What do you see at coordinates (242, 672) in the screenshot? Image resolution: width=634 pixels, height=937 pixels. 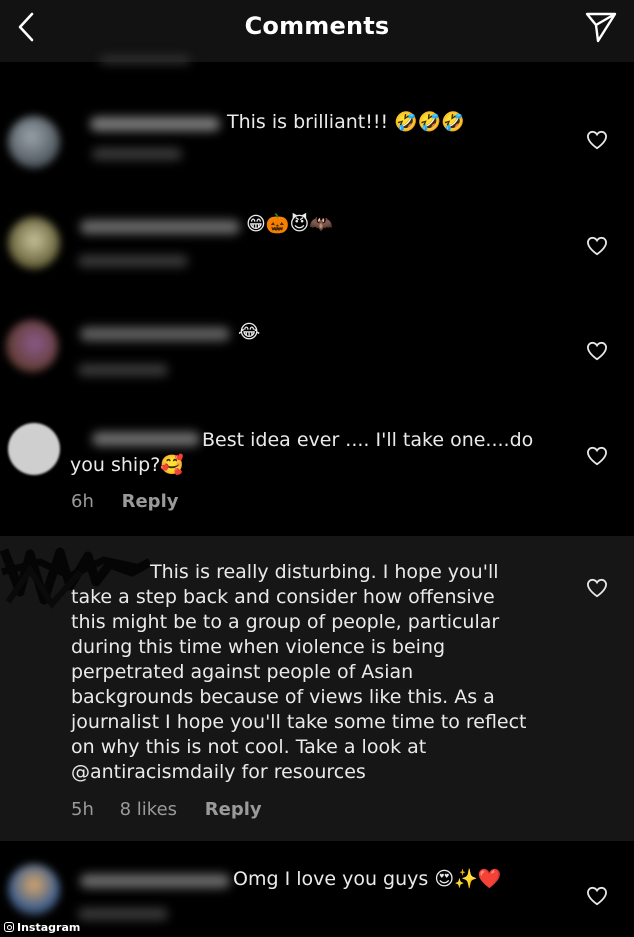 I see `comment-text-line: perpetrated against people of Asian` at bounding box center [242, 672].